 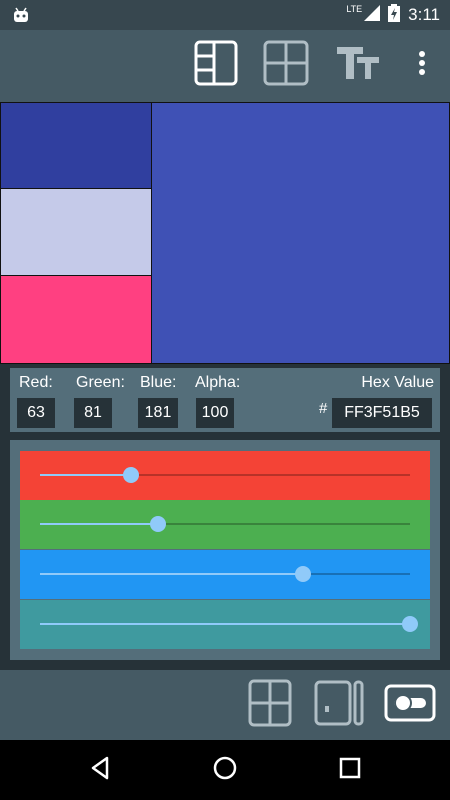 I want to click on alpha-label: Alpha:, so click(x=218, y=382).